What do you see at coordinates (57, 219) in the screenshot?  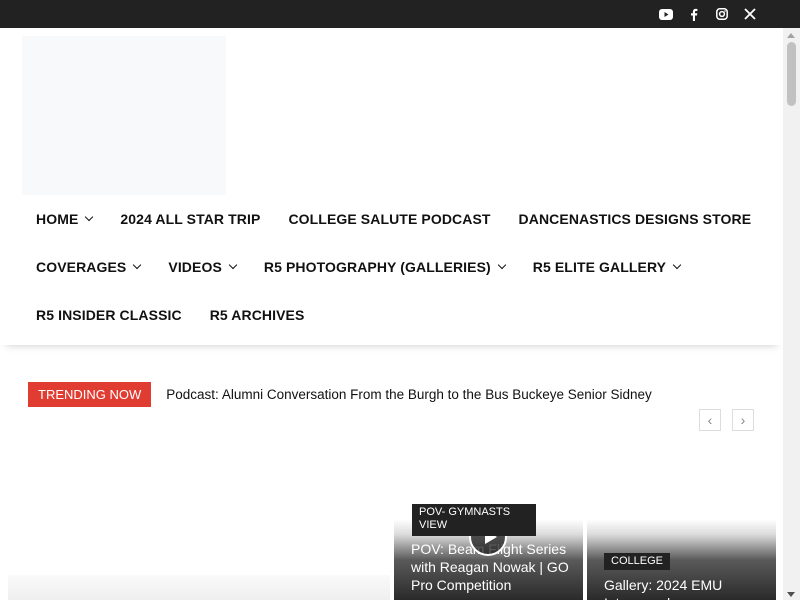 I see `nav-item-label: HOME` at bounding box center [57, 219].